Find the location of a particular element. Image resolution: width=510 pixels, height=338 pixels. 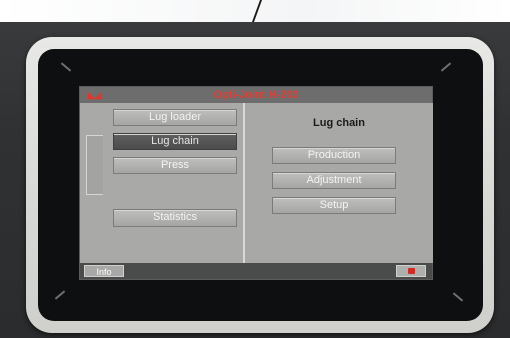

menu-item-statistics: Statistics is located at coordinates (175, 218).